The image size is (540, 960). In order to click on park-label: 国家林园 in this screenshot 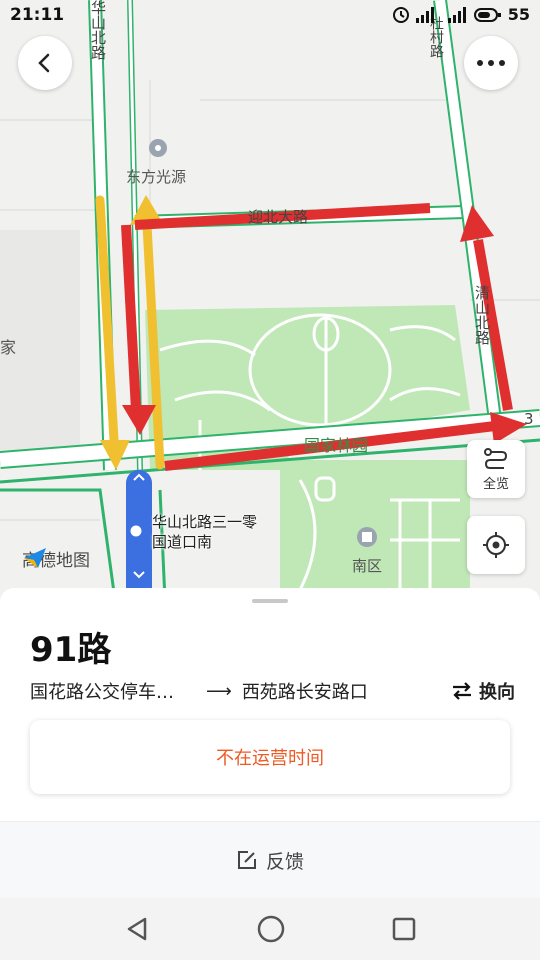, I will do `click(336, 445)`.